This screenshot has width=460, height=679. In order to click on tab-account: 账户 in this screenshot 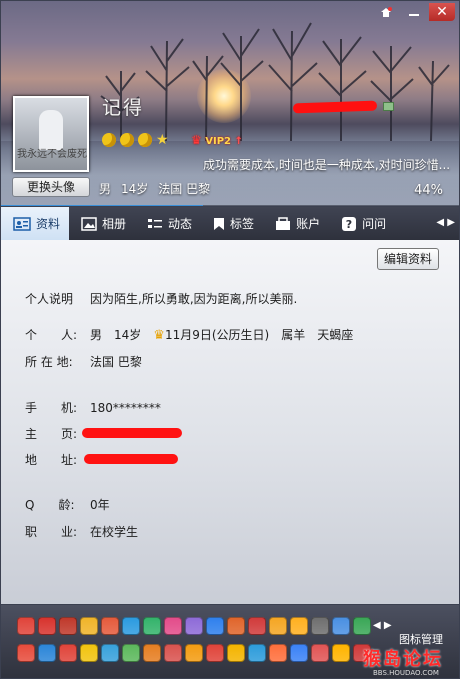, I will do `click(296, 223)`.